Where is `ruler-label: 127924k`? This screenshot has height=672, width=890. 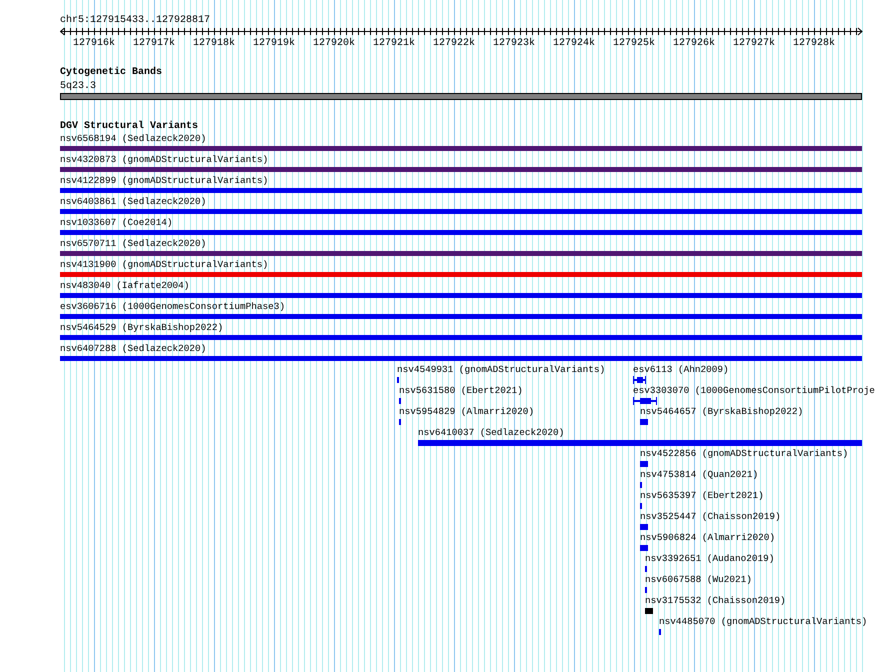
ruler-label: 127924k is located at coordinates (574, 43).